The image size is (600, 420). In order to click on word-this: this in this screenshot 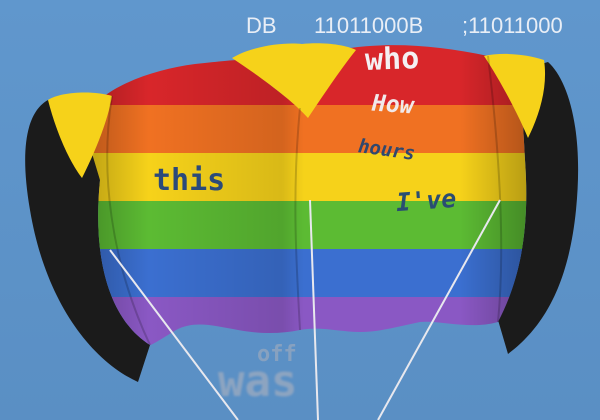, I will do `click(189, 180)`.